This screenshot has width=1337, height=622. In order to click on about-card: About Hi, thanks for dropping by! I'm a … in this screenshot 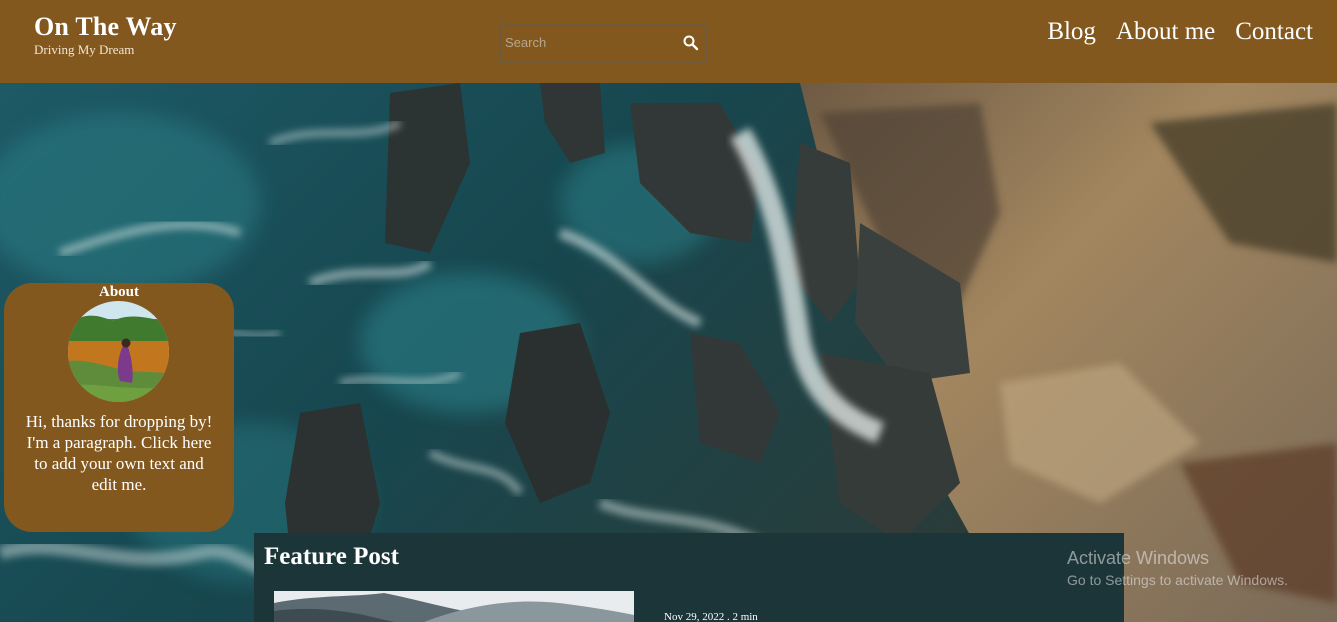, I will do `click(119, 407)`.